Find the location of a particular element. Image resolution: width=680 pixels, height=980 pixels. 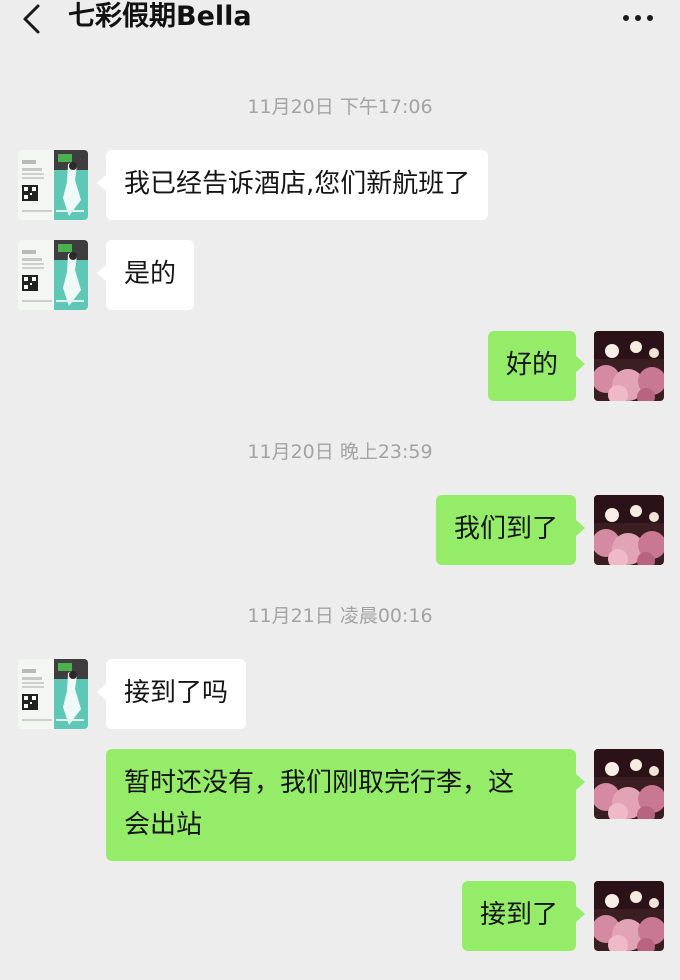

timestamp: 11月20日 晚上23:59 is located at coordinates (340, 452).